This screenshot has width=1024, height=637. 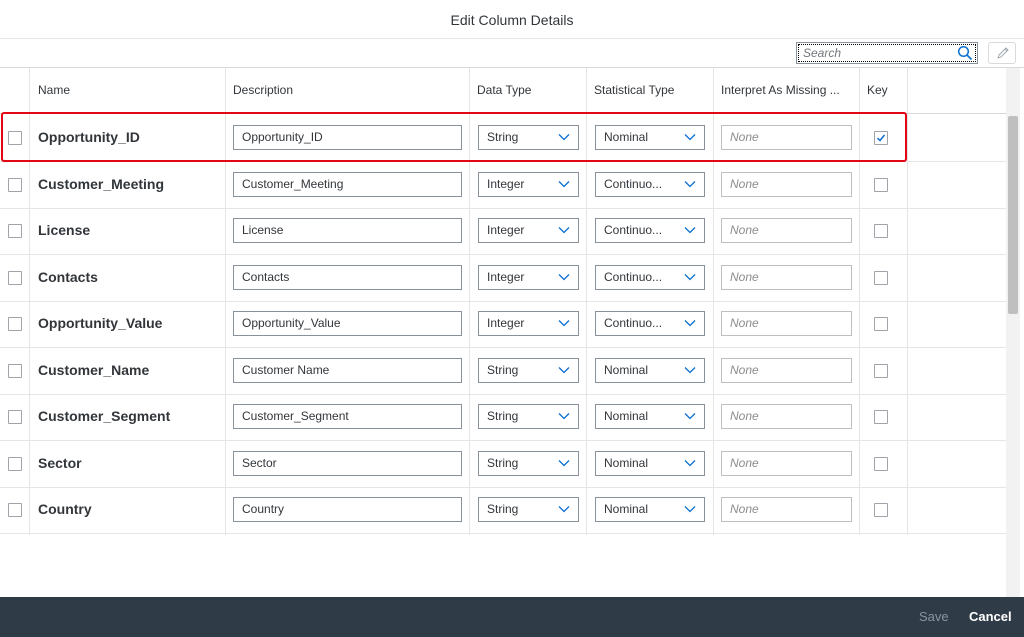 I want to click on dialog-title: Edit Column Details, so click(x=512, y=19).